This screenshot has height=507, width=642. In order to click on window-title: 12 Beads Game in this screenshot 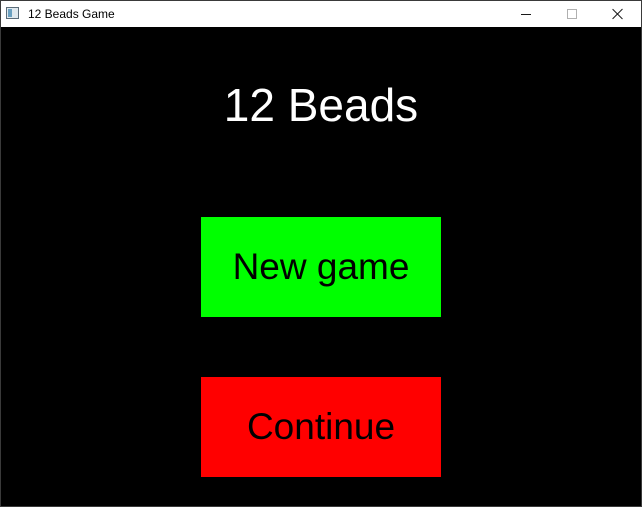, I will do `click(71, 14)`.